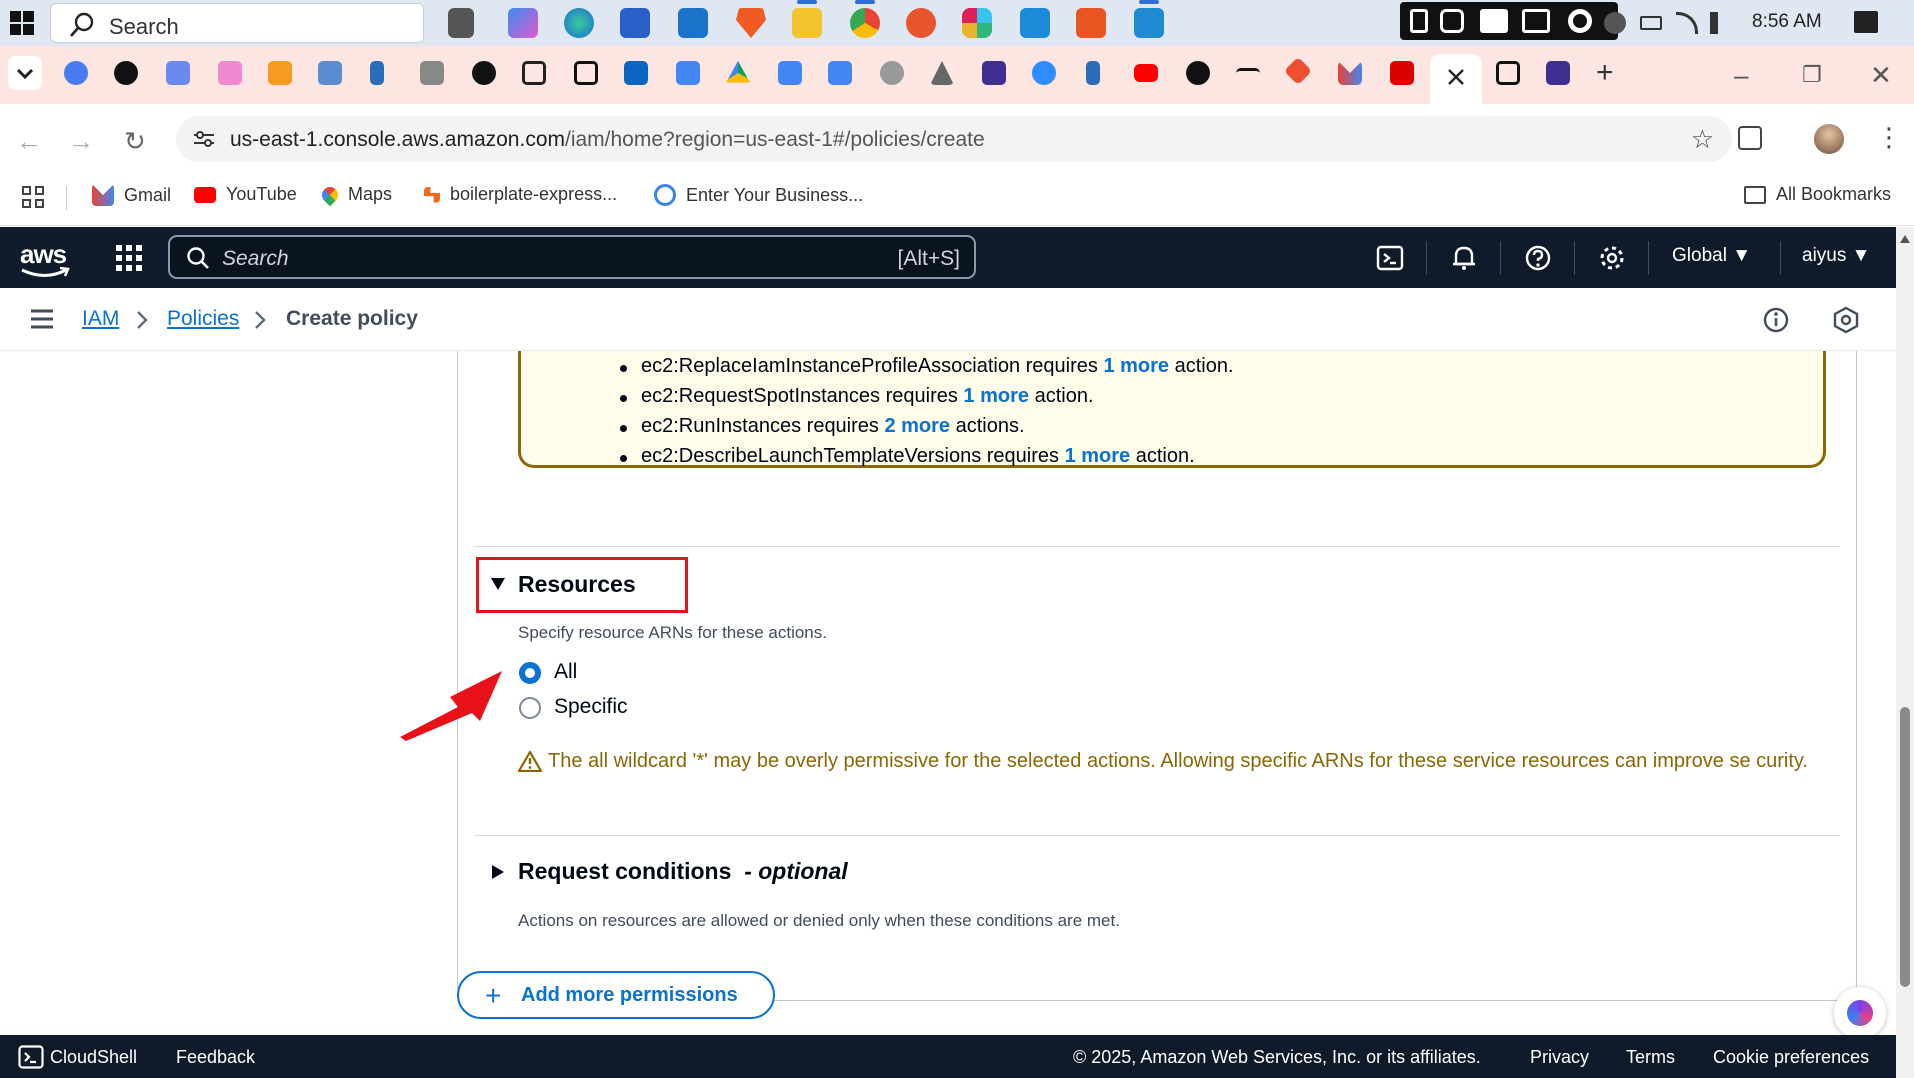 The image size is (1914, 1078). What do you see at coordinates (865, 23) in the screenshot?
I see `chrome-icon` at bounding box center [865, 23].